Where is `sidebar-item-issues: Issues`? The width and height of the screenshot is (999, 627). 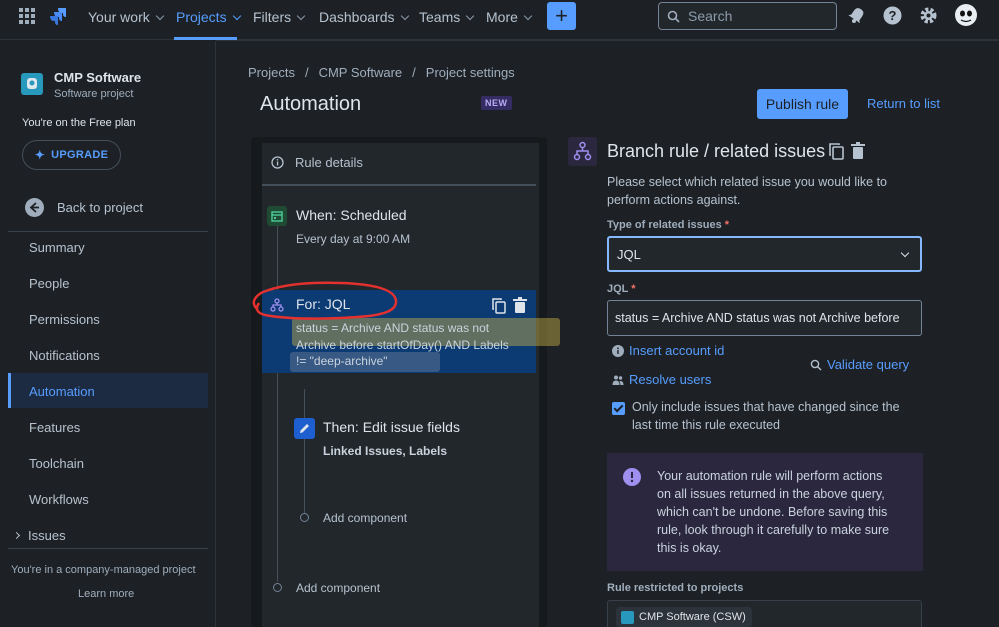
sidebar-item-issues: Issues is located at coordinates (39, 535).